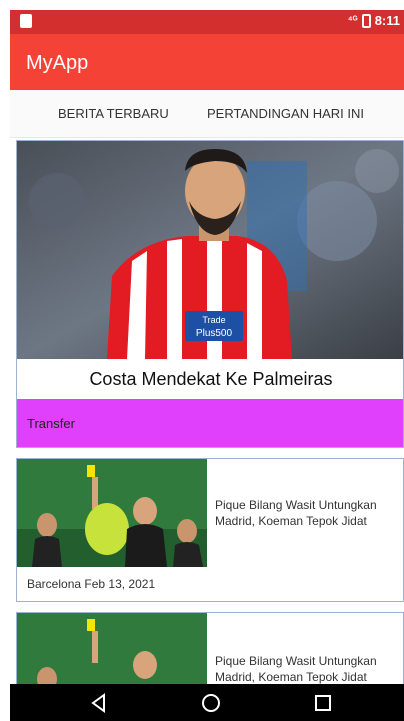  What do you see at coordinates (387, 20) in the screenshot?
I see `status-time: 8:11` at bounding box center [387, 20].